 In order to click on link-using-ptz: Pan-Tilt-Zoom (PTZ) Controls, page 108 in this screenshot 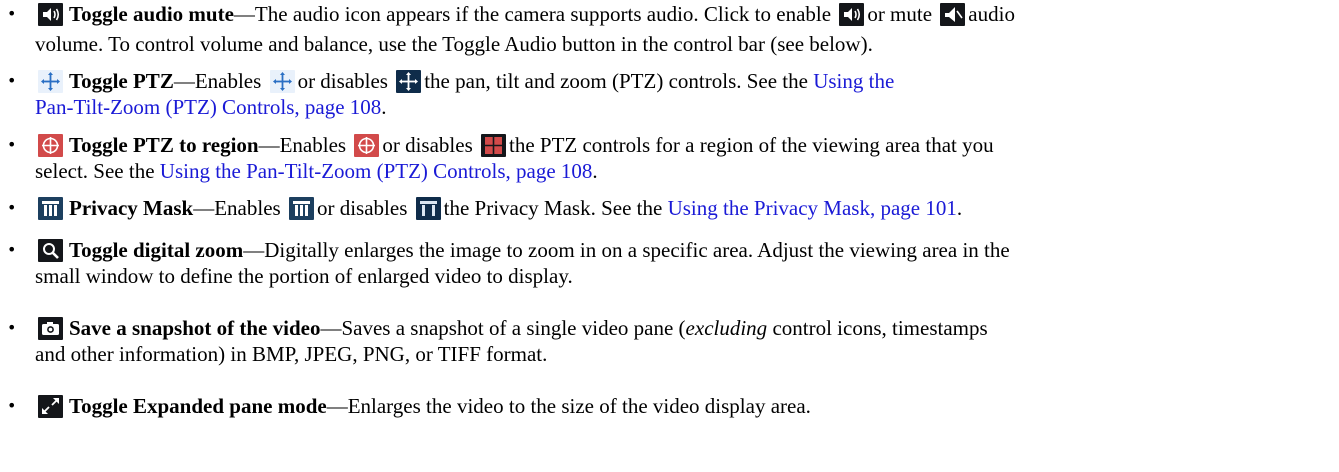, I will do `click(208, 107)`.